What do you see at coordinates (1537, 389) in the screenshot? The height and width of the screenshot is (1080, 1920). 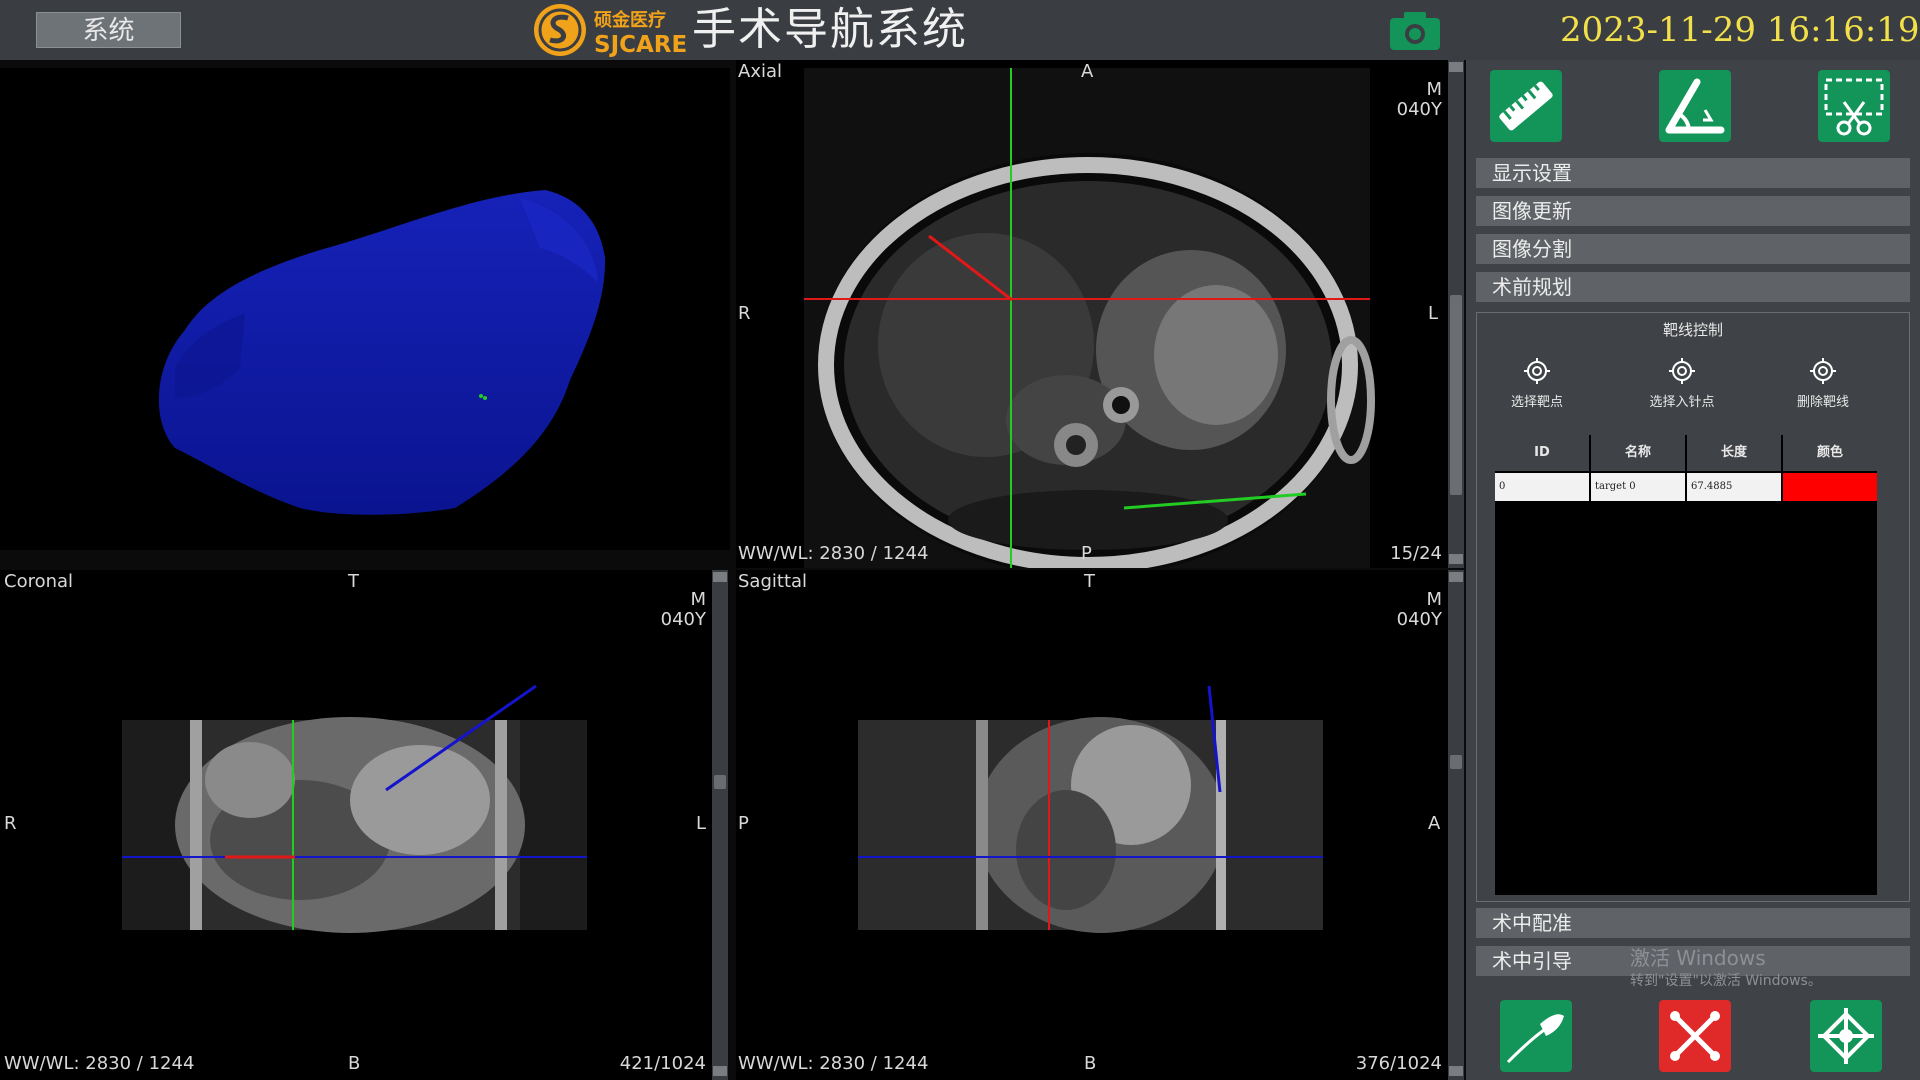 I see `select-target-point-button: 选择靶点` at bounding box center [1537, 389].